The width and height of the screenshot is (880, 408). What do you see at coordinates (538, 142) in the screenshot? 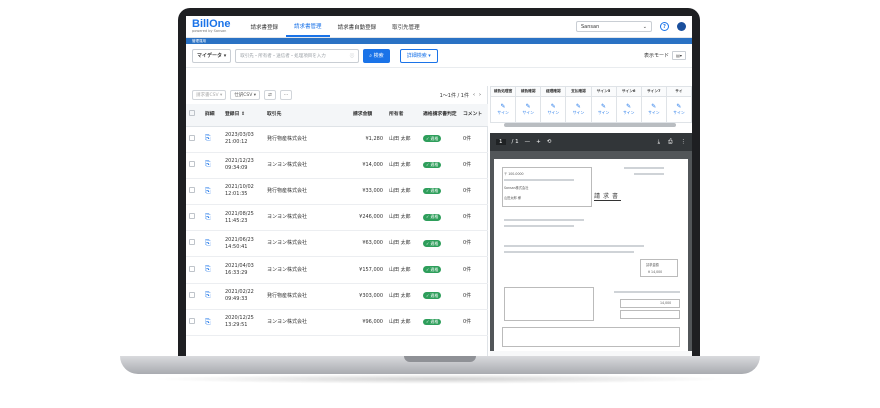
I see `zoom-in-icon: +` at bounding box center [538, 142].